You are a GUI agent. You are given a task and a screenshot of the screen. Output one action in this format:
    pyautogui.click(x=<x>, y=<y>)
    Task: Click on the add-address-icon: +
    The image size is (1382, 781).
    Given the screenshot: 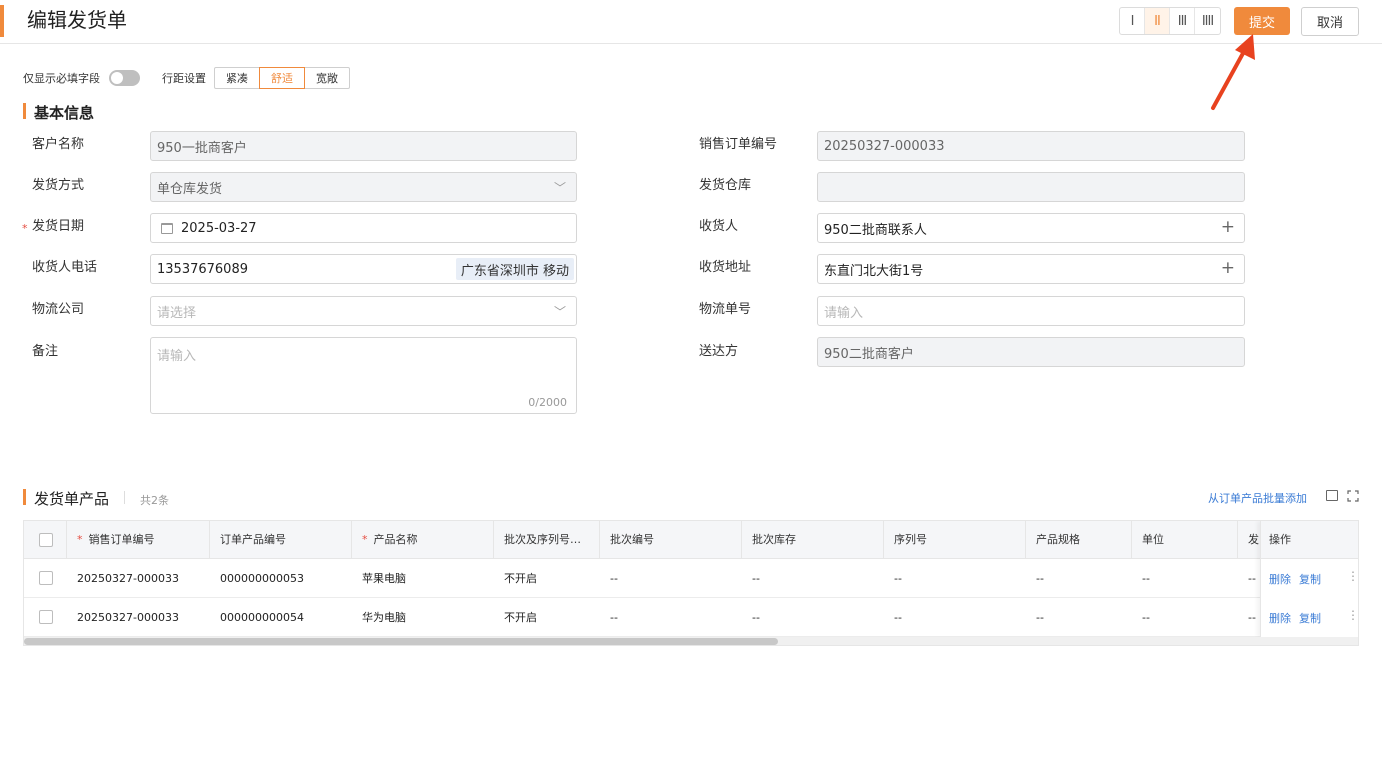 What is the action you would take?
    pyautogui.click(x=1228, y=268)
    